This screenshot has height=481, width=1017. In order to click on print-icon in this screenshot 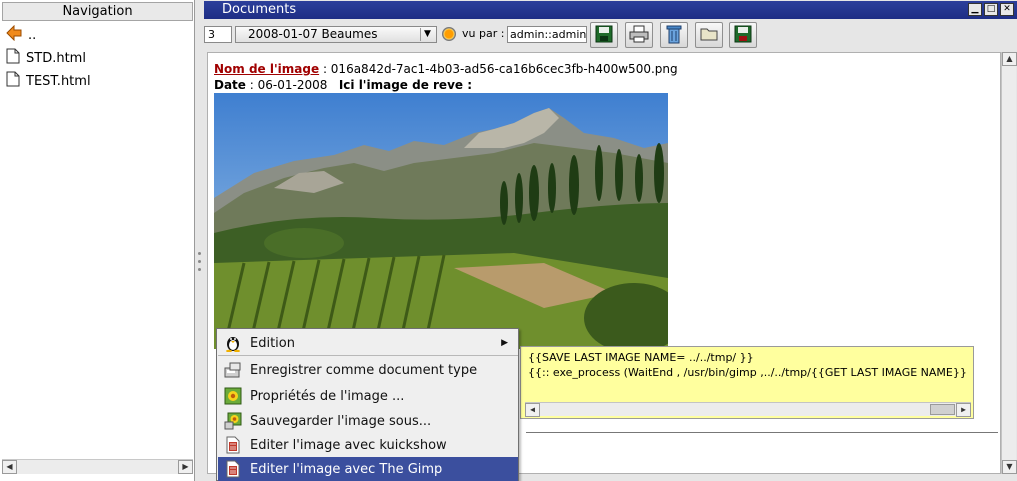, I will do `click(639, 35)`.